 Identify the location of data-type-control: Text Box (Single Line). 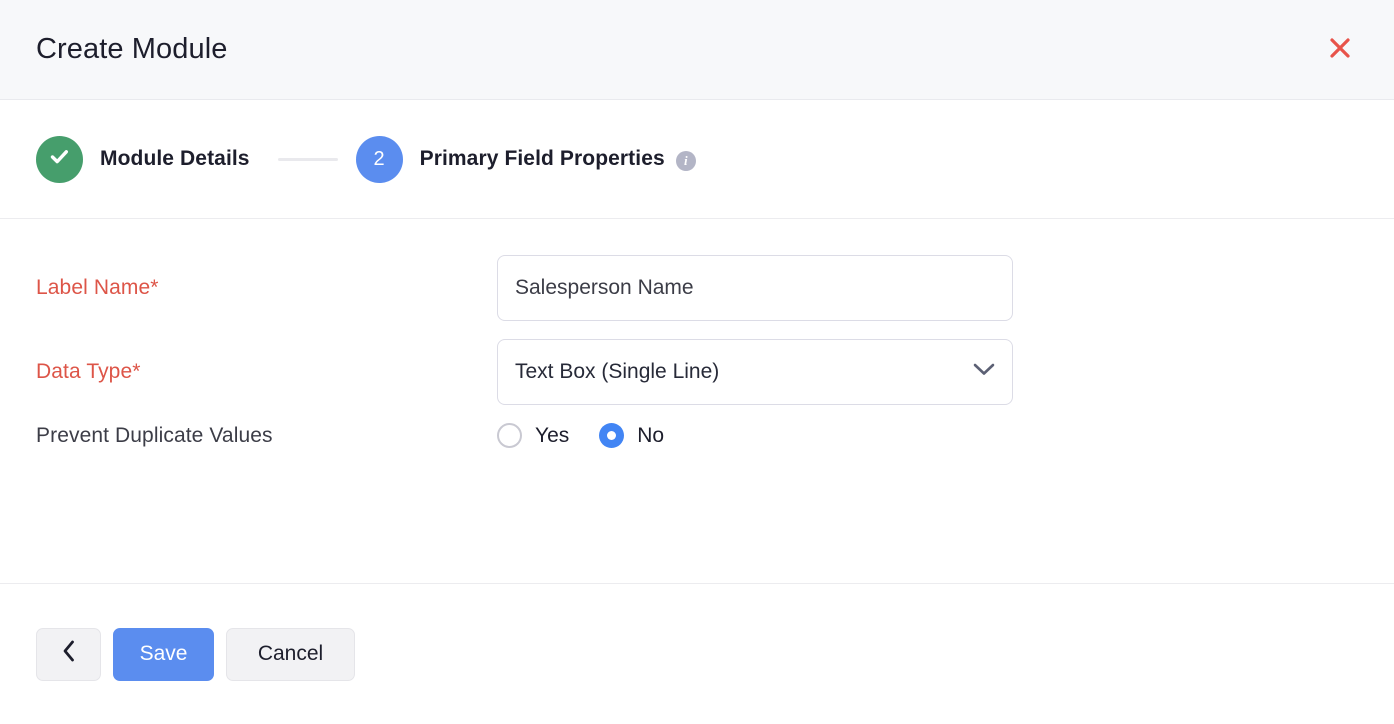
(755, 372).